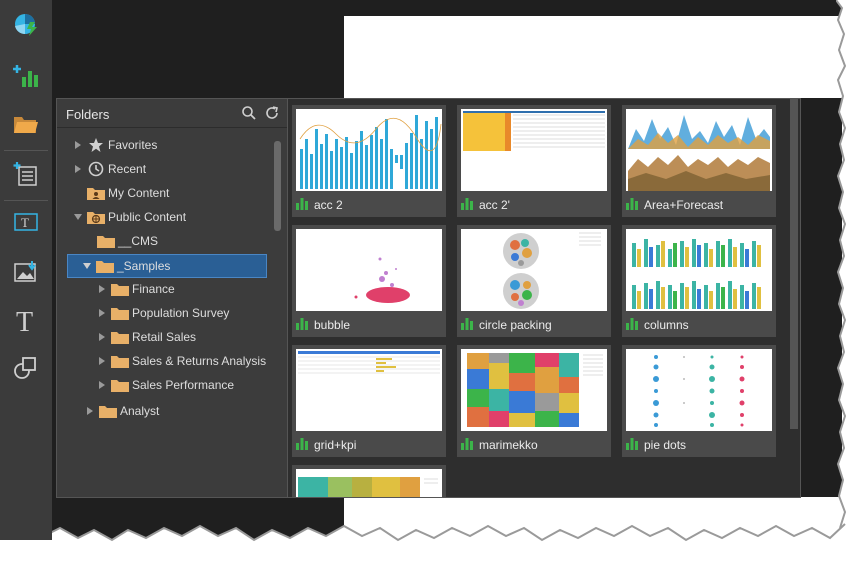 This screenshot has height=562, width=863. Describe the element at coordinates (146, 337) in the screenshot. I see `tree-node-retail-sales: Retail Sales` at that location.